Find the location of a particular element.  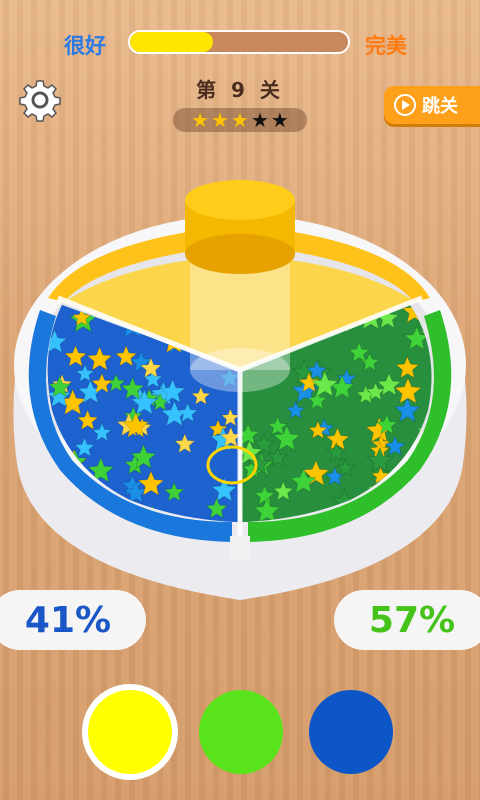

play-circle-icon is located at coordinates (405, 105).